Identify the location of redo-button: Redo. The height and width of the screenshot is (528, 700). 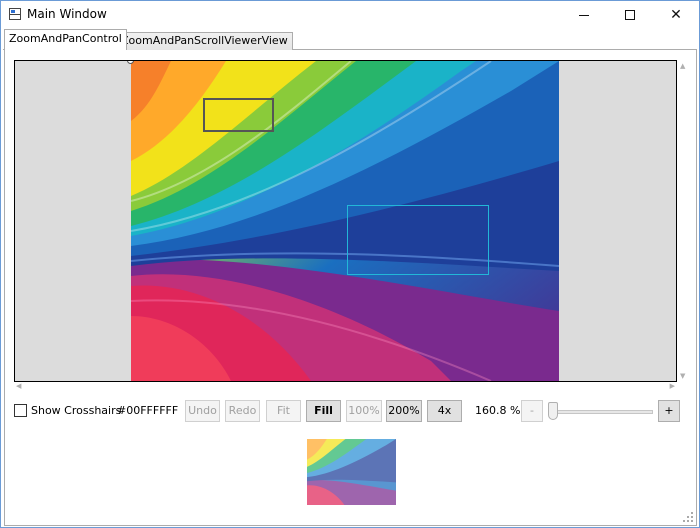
(242, 411).